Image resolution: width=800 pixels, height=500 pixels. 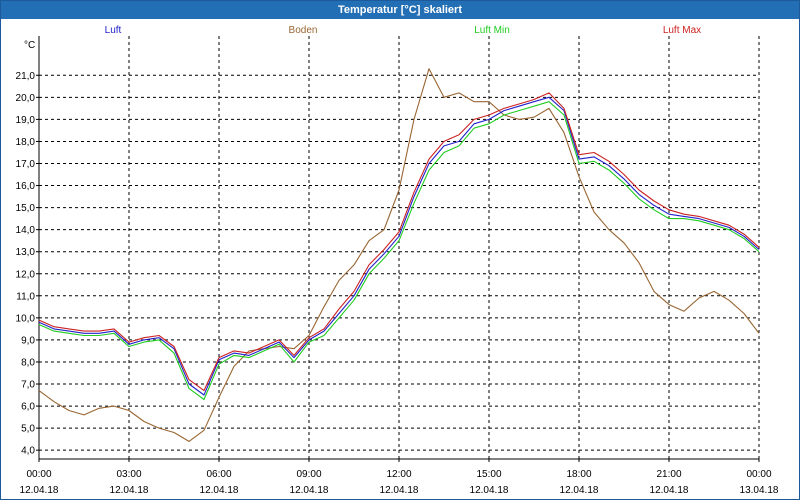 What do you see at coordinates (26, 252) in the screenshot?
I see `y-tick-label: 13,0` at bounding box center [26, 252].